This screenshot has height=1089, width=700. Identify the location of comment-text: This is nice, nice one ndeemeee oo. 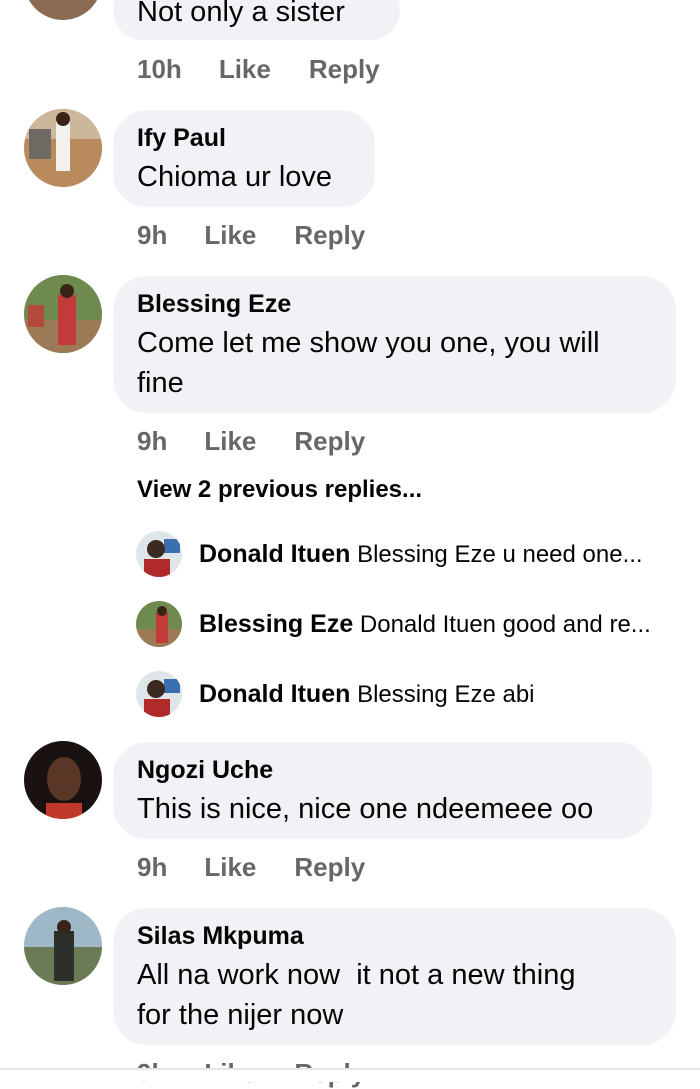
(365, 809).